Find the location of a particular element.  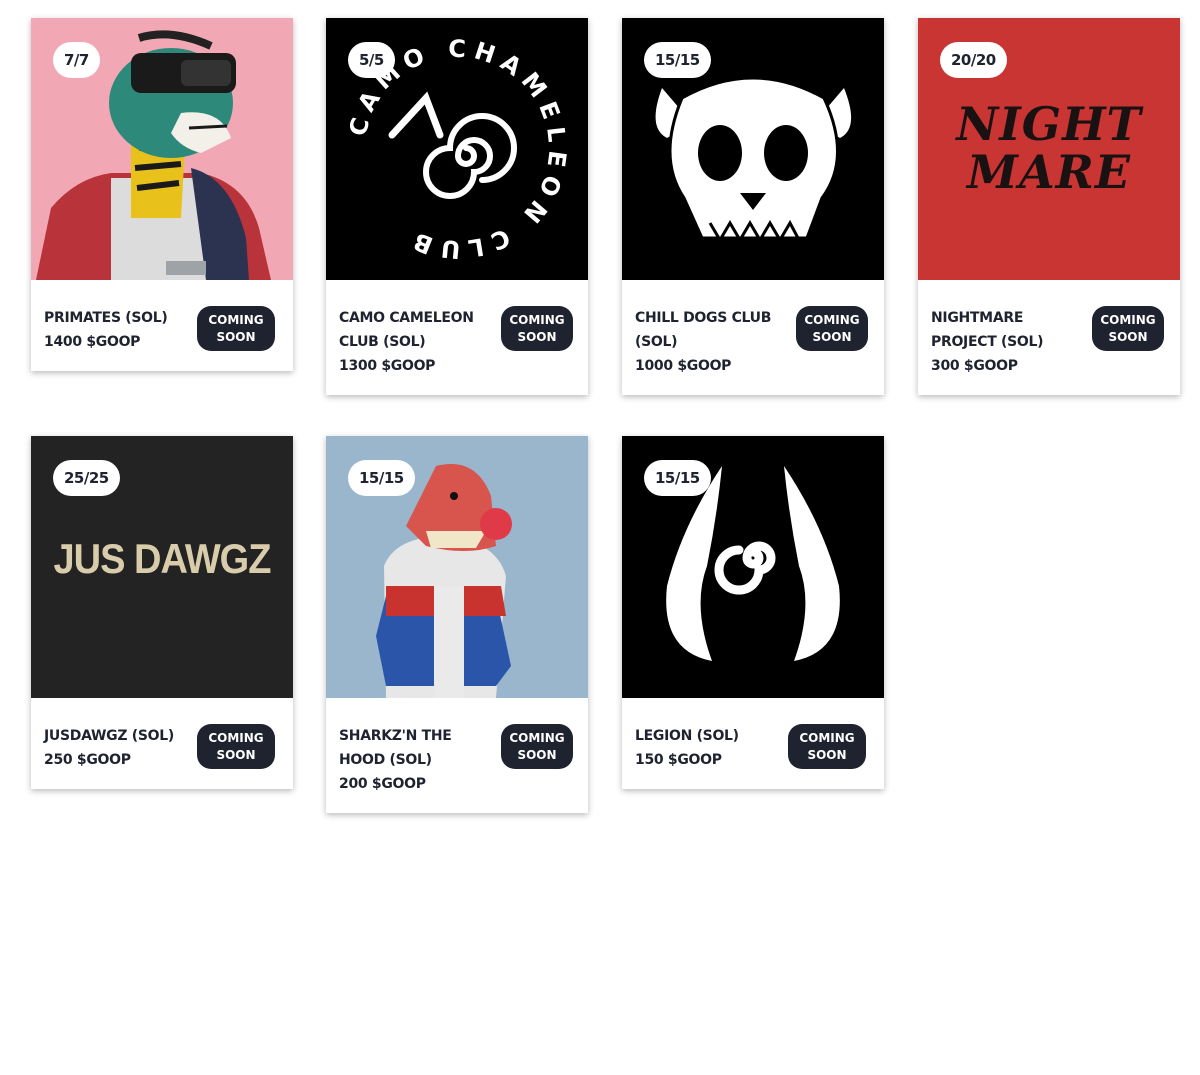

collection-name: JUSDAWGZ (SOL) 250 $GOOP is located at coordinates (119, 748).